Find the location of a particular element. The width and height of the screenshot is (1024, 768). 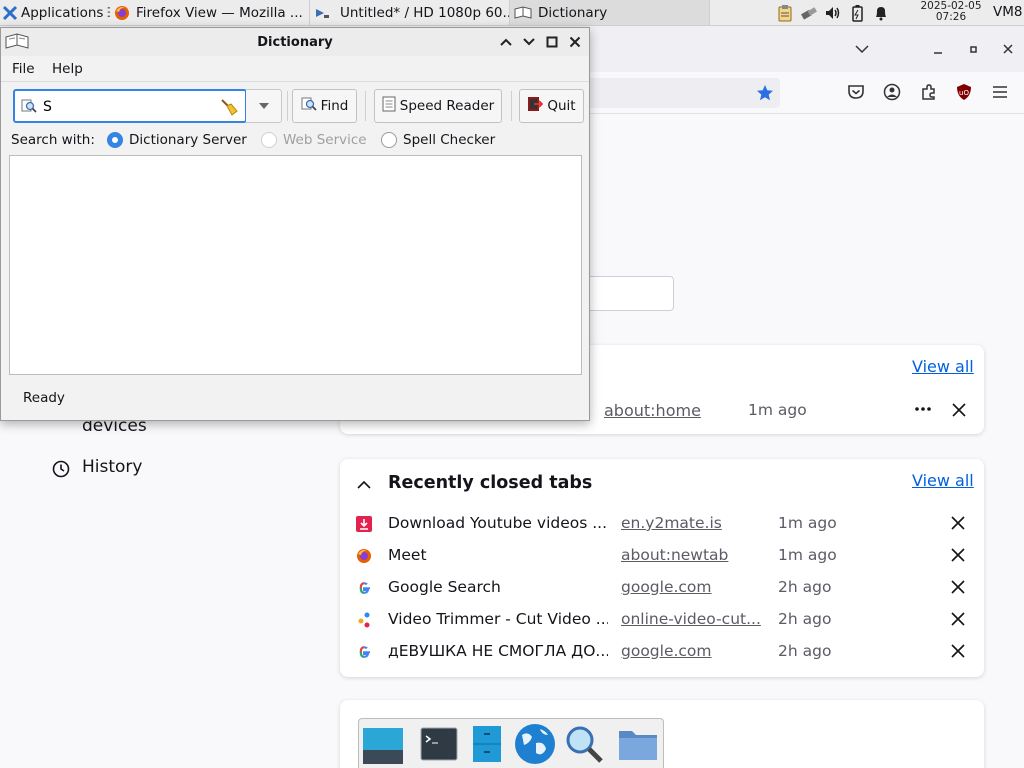

minimize-icon is located at coordinates (938, 49).